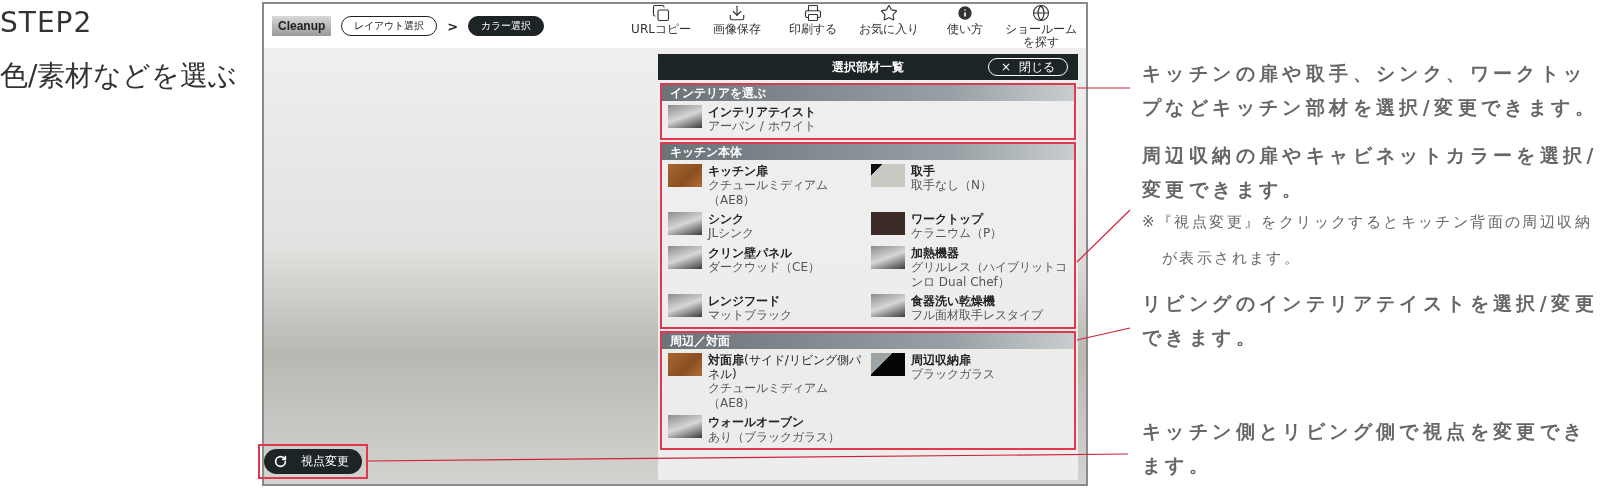 Image resolution: width=1604 pixels, height=498 pixels. I want to click on part-name: ウォールオーブン, so click(756, 422).